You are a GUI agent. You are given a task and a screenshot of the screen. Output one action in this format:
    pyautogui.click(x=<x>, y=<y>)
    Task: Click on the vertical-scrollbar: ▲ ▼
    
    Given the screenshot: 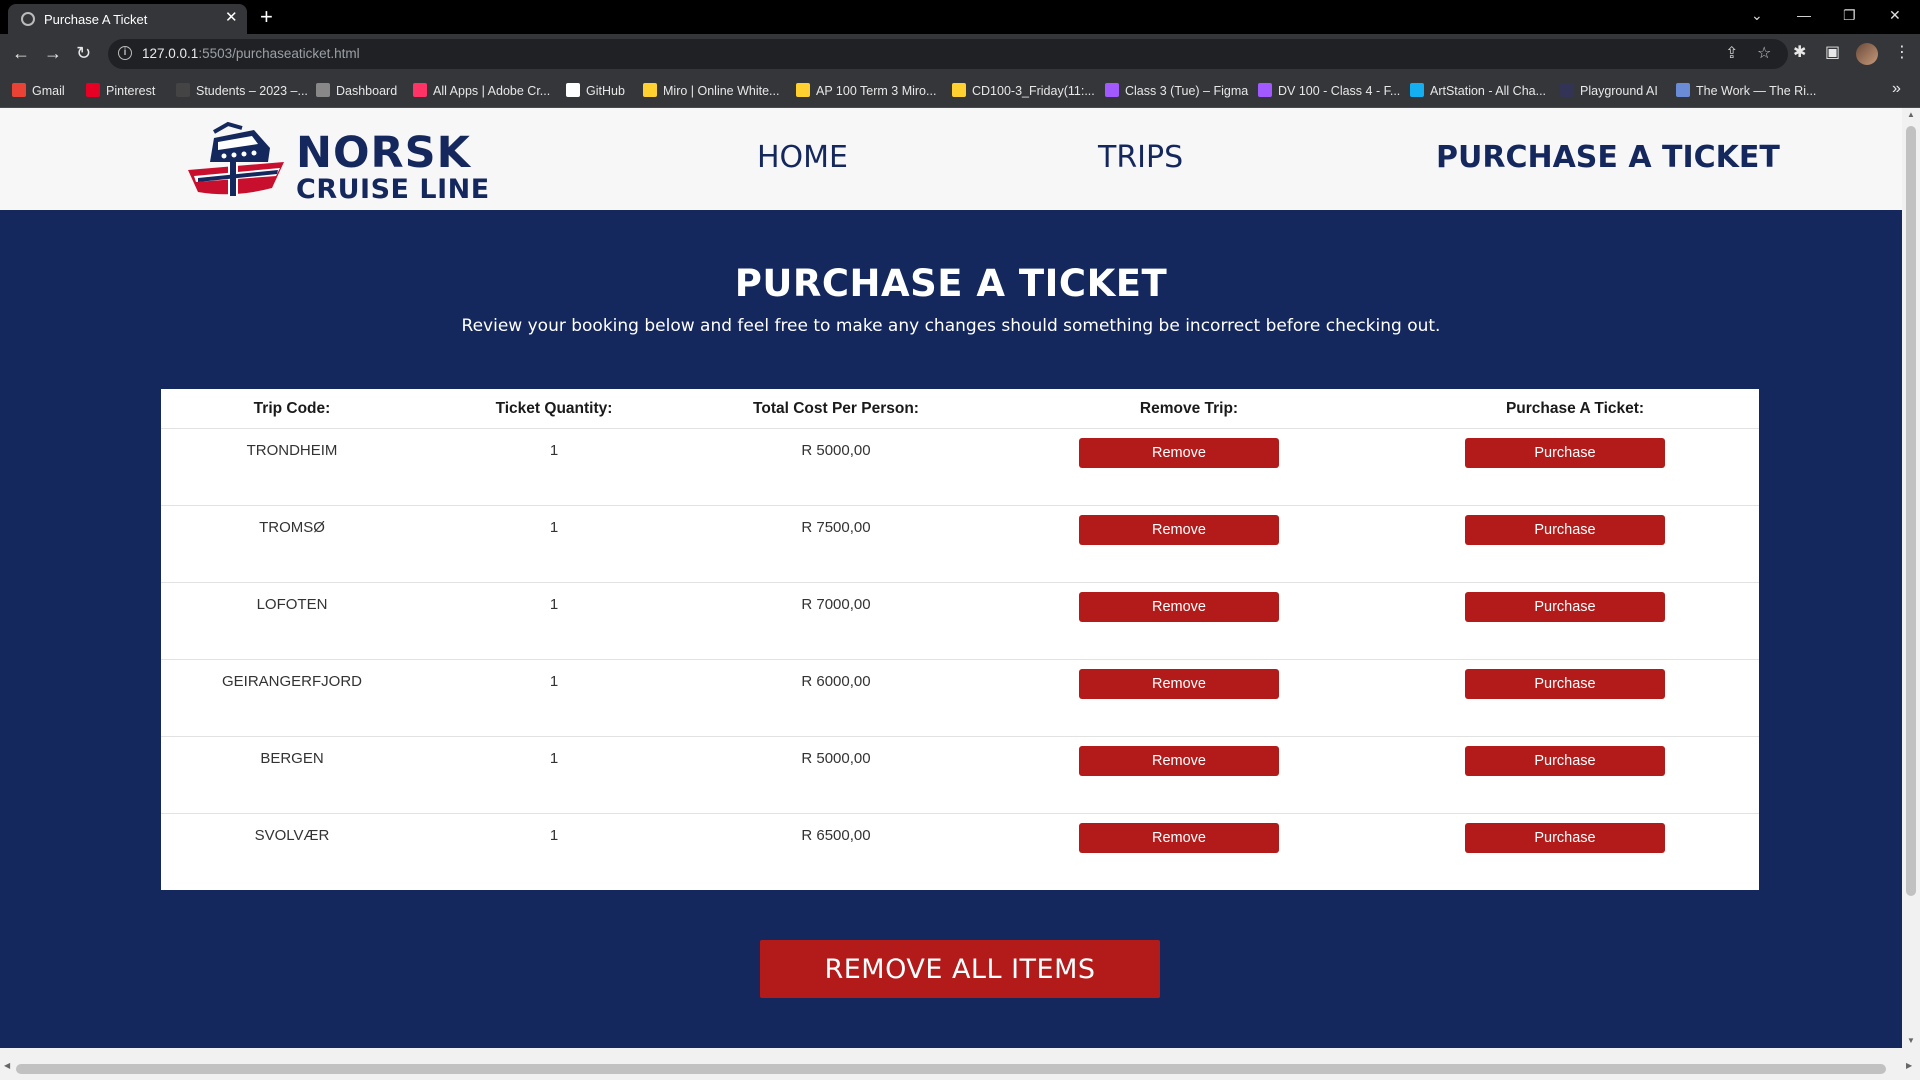 What is the action you would take?
    pyautogui.click(x=1911, y=578)
    